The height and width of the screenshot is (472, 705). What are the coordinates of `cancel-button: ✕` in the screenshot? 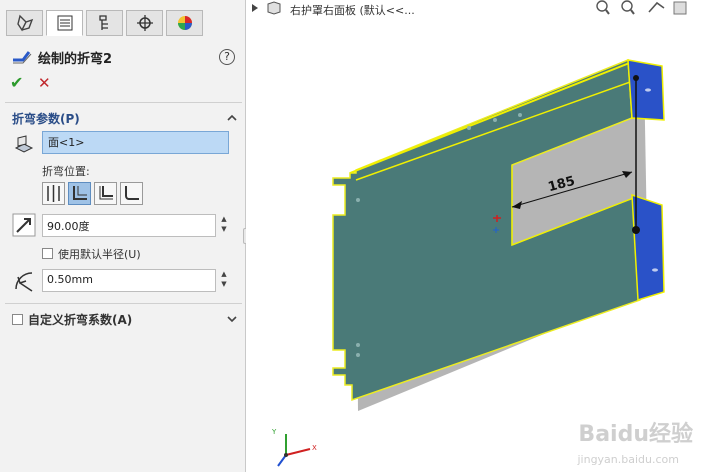 It's located at (44, 83).